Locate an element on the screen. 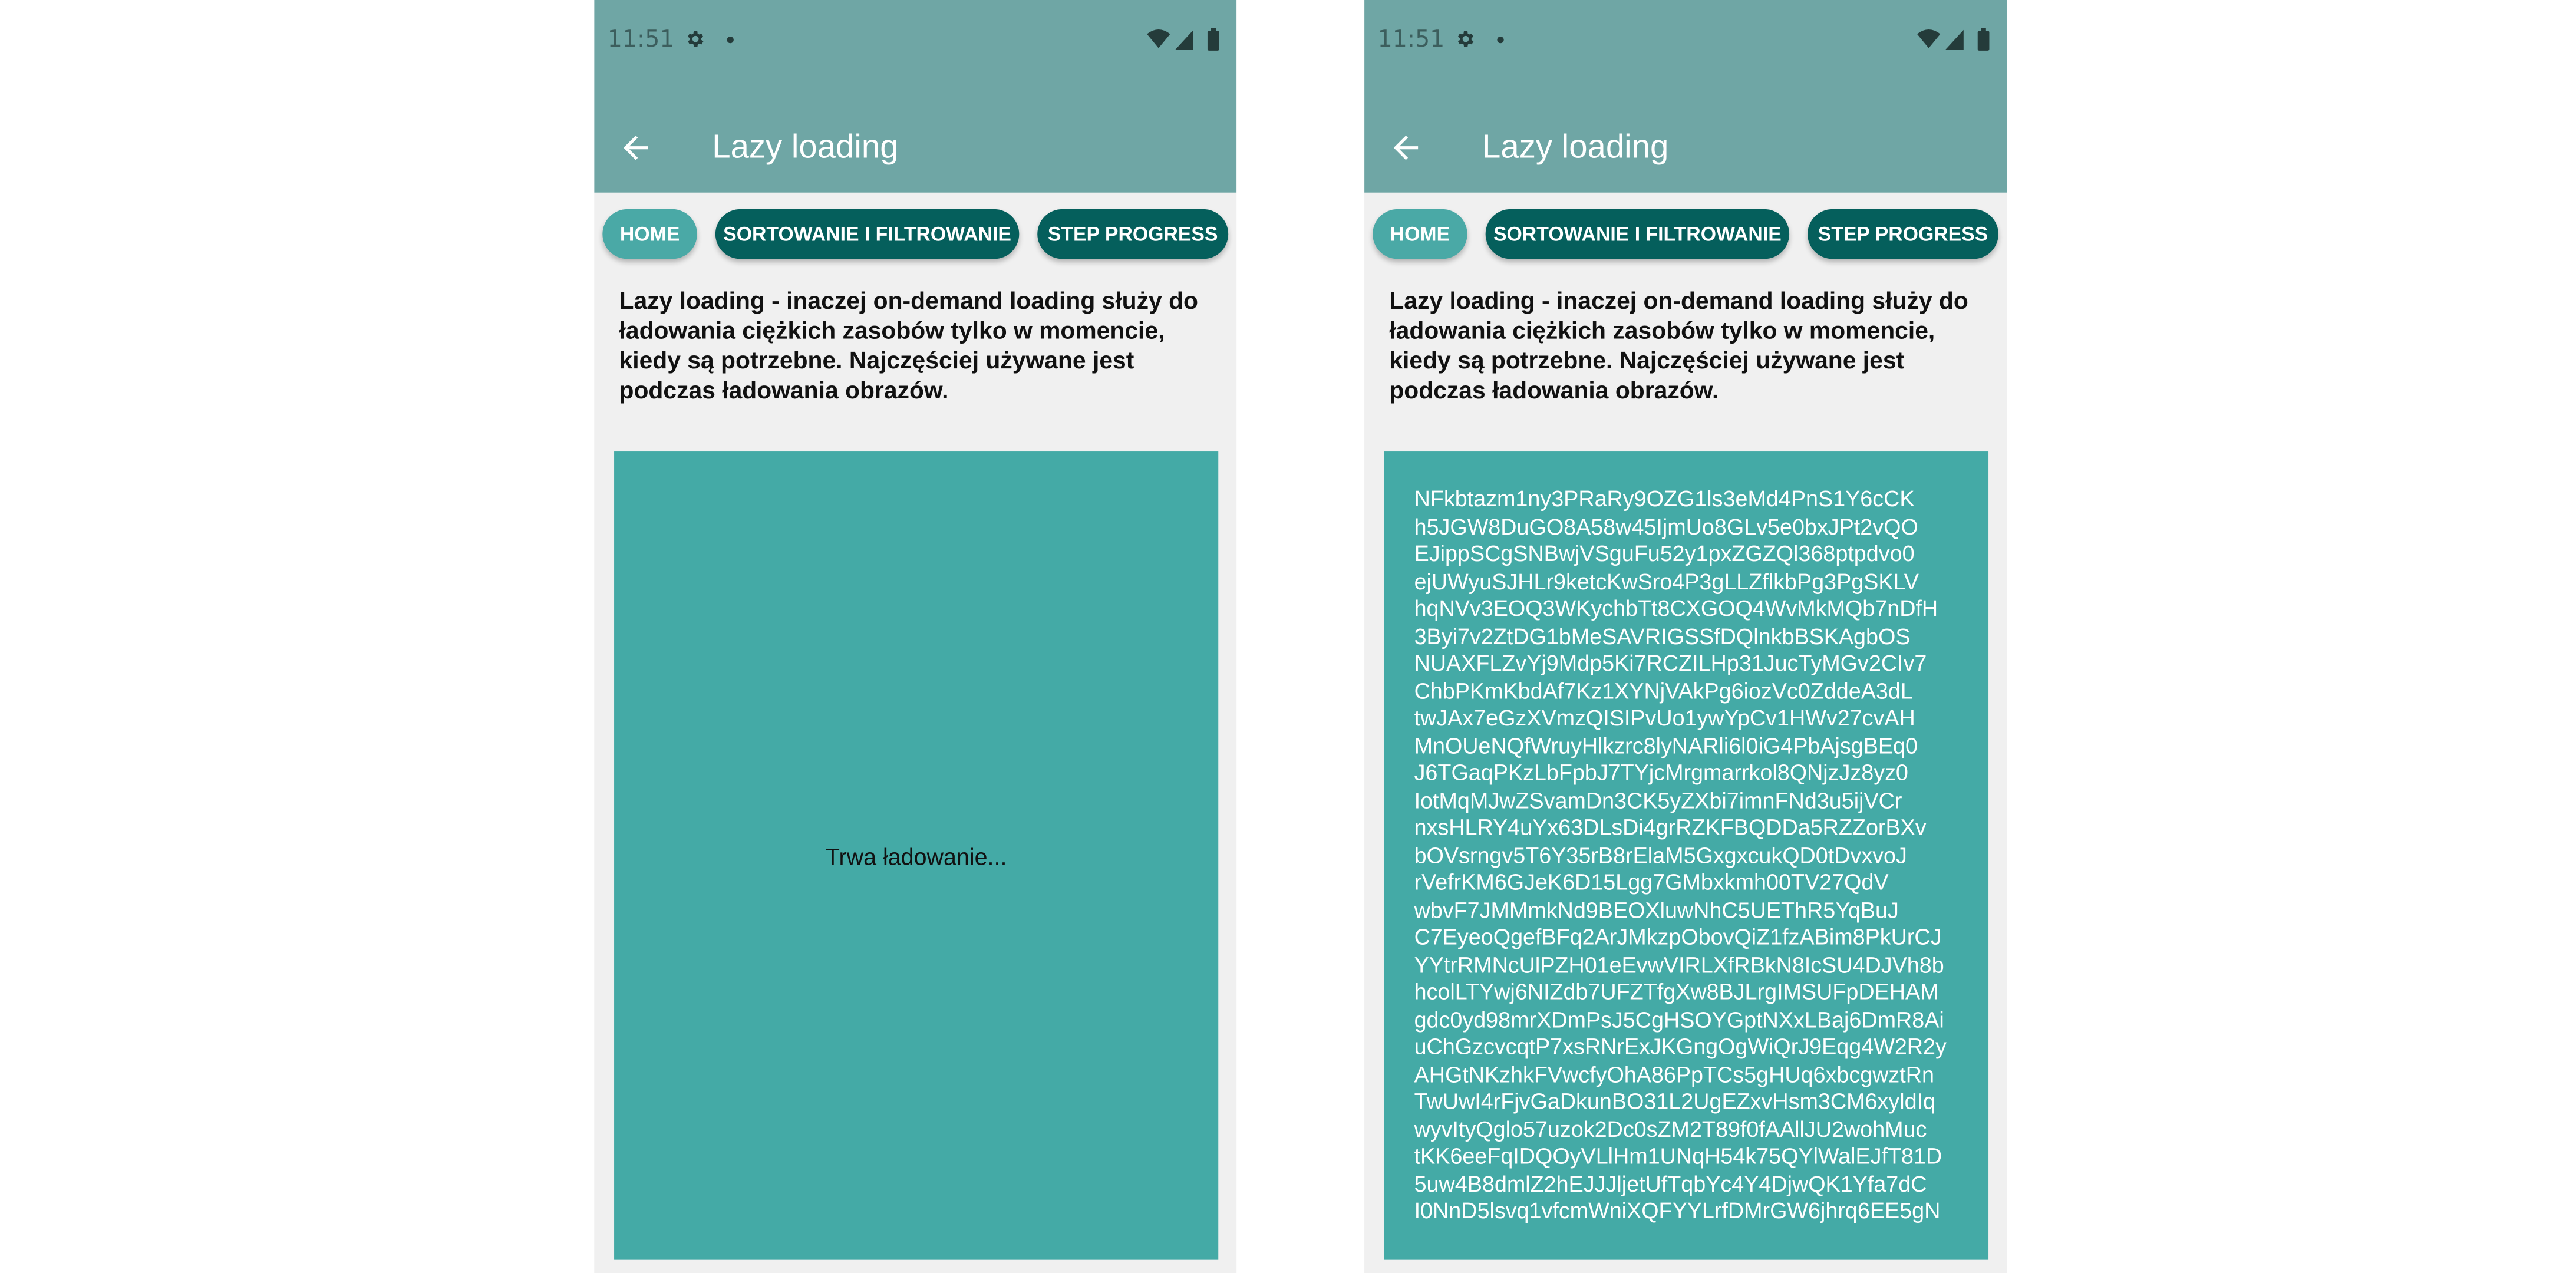 The height and width of the screenshot is (1273, 2576). content-line: AHGtNKzhkFVwcfyOhA86PpTCs5gHUq6xbcgwztRn is located at coordinates (1674, 1074).